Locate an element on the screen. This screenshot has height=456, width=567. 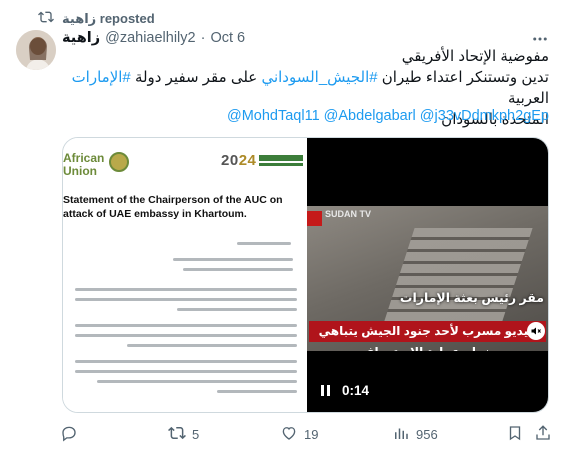
avatar is located at coordinates (36, 50).